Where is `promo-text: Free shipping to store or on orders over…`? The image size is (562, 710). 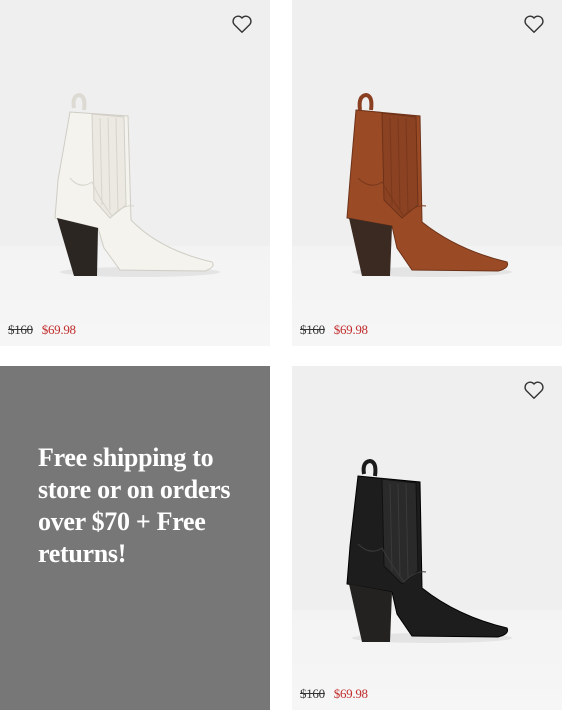
promo-text: Free shipping to store or on orders over… is located at coordinates (134, 505).